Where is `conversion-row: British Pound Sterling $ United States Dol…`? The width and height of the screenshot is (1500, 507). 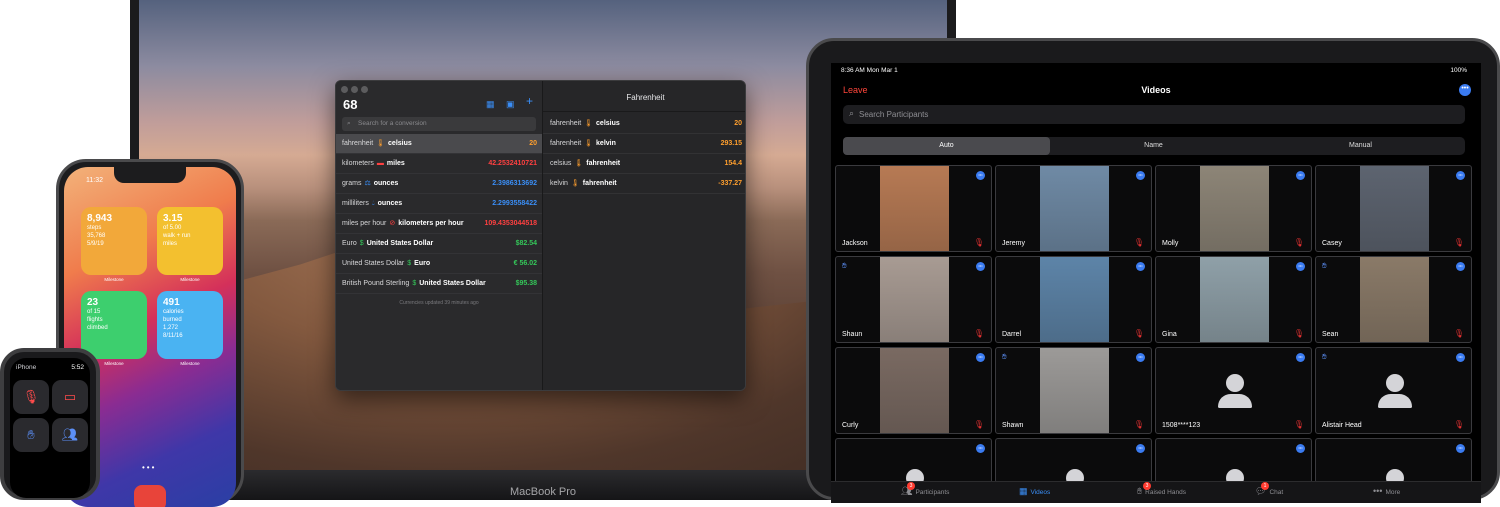 conversion-row: British Pound Sterling $ United States Dol… is located at coordinates (439, 284).